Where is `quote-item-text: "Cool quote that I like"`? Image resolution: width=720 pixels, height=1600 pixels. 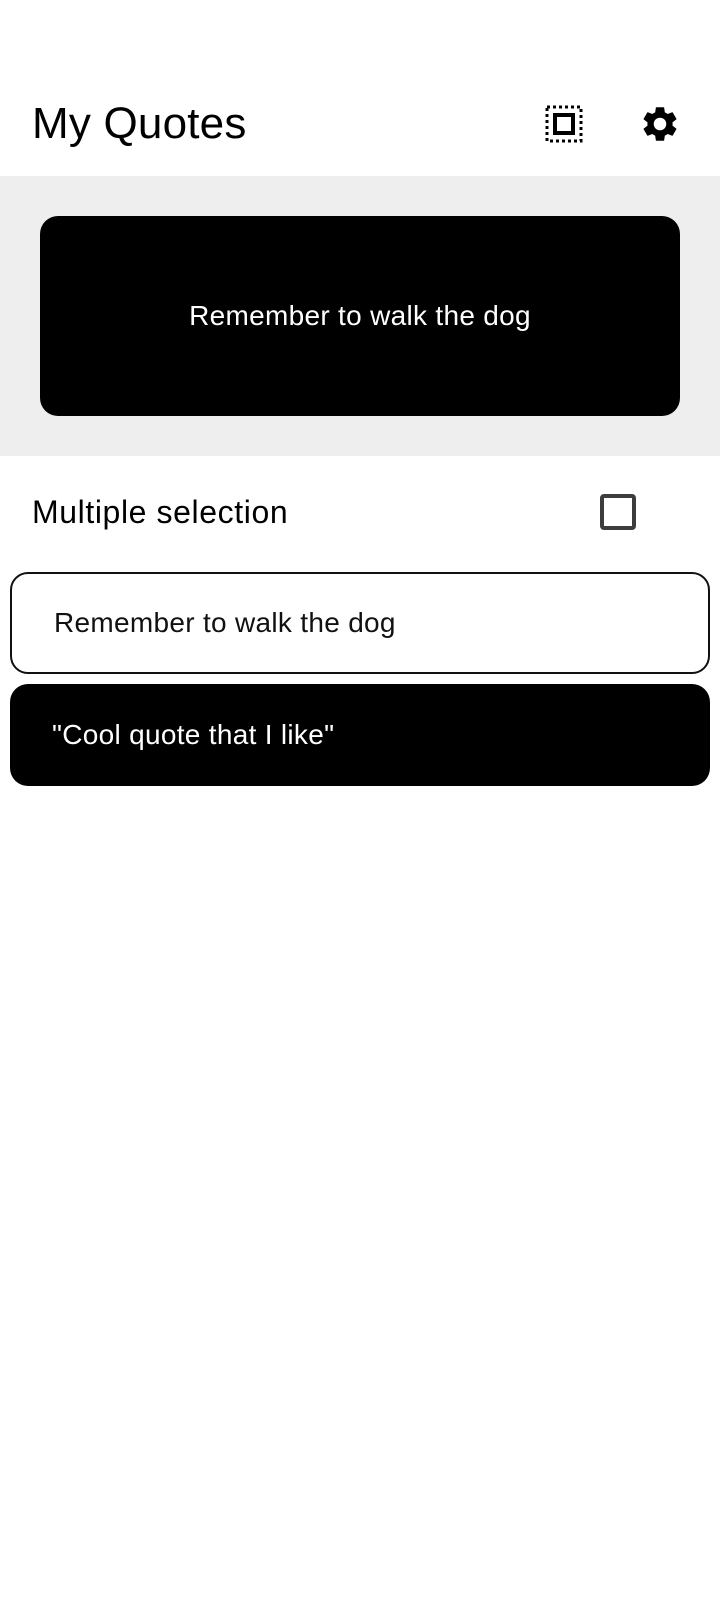
quote-item-text: "Cool quote that I like" is located at coordinates (193, 734).